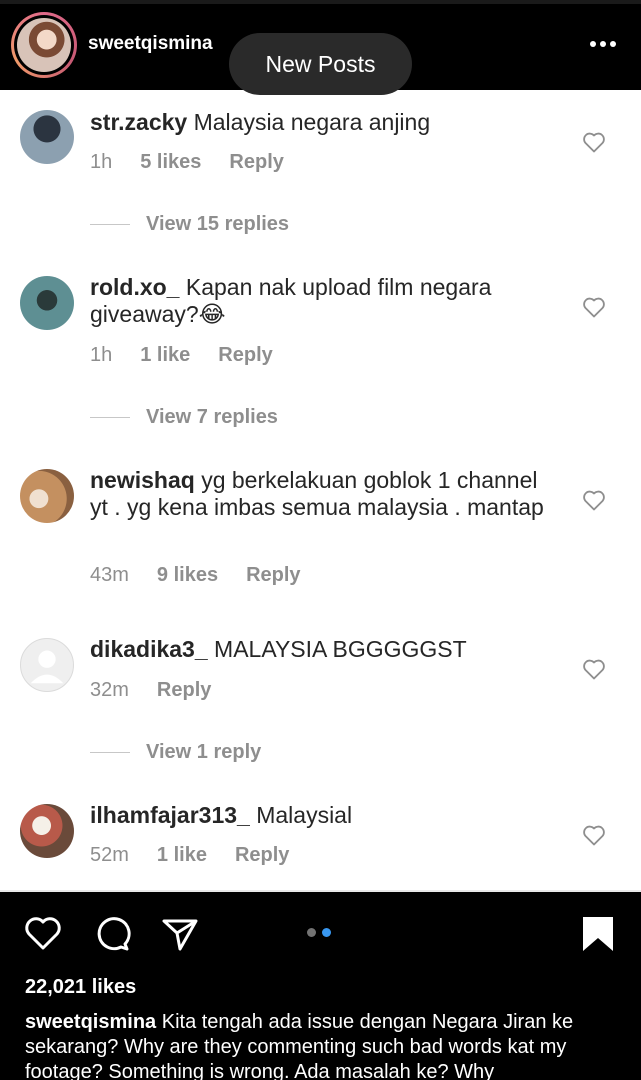  Describe the element at coordinates (142, 480) in the screenshot. I see `comment-username: newishaq` at that location.